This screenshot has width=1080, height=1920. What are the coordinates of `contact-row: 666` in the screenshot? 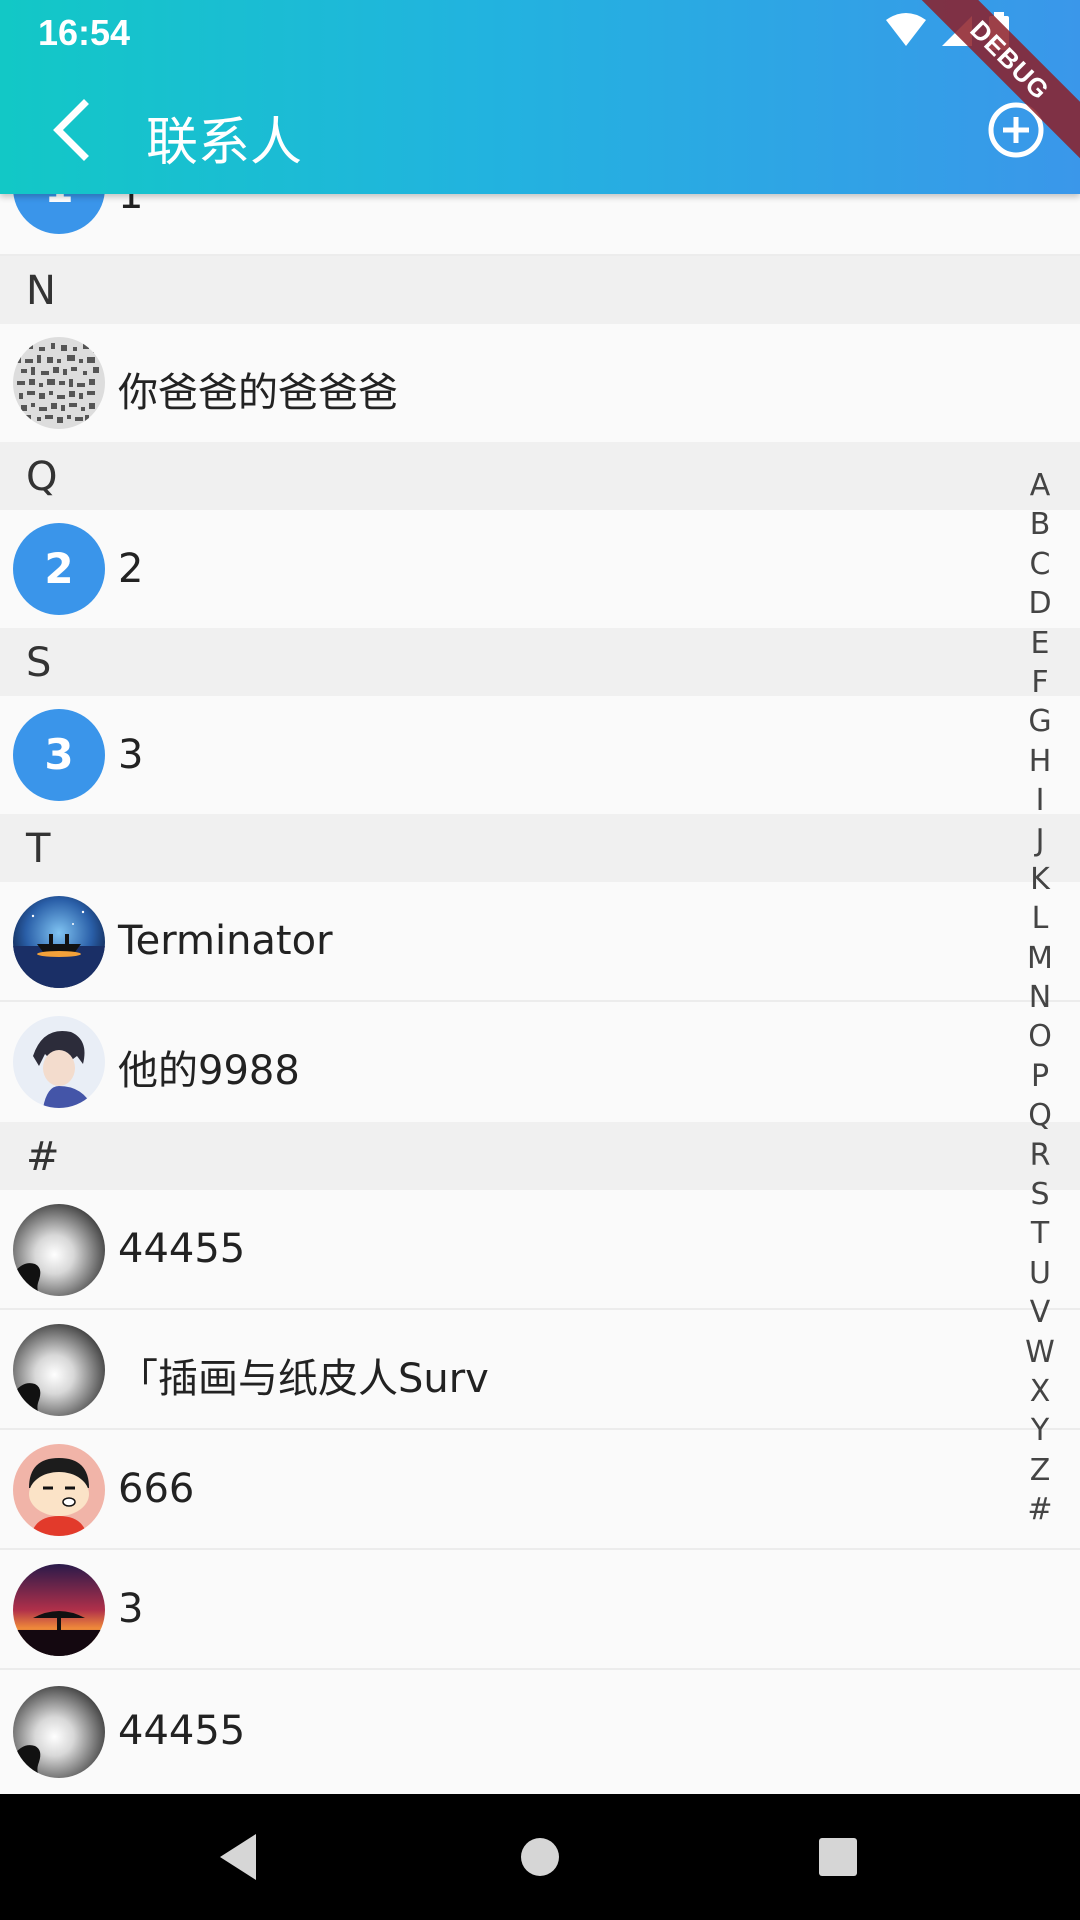 It's located at (540, 1490).